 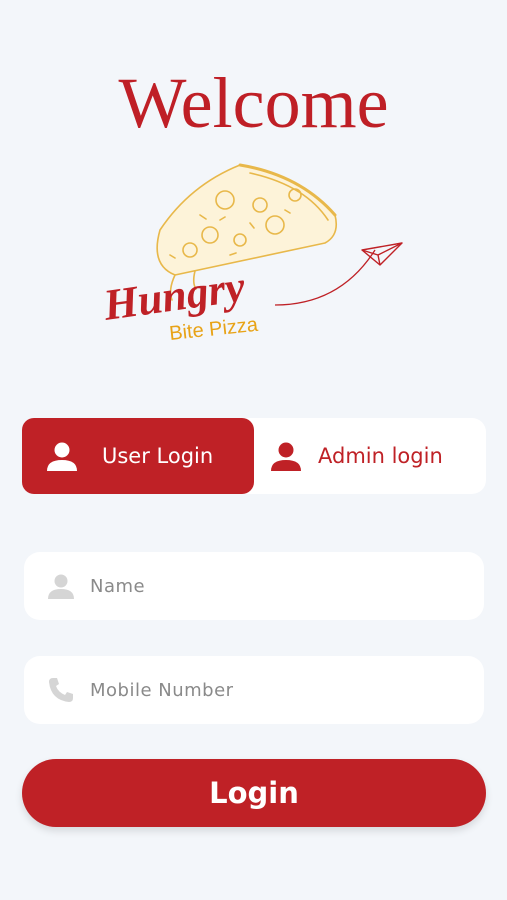 I want to click on login-type-tabs: User Login Admin login, so click(x=254, y=456).